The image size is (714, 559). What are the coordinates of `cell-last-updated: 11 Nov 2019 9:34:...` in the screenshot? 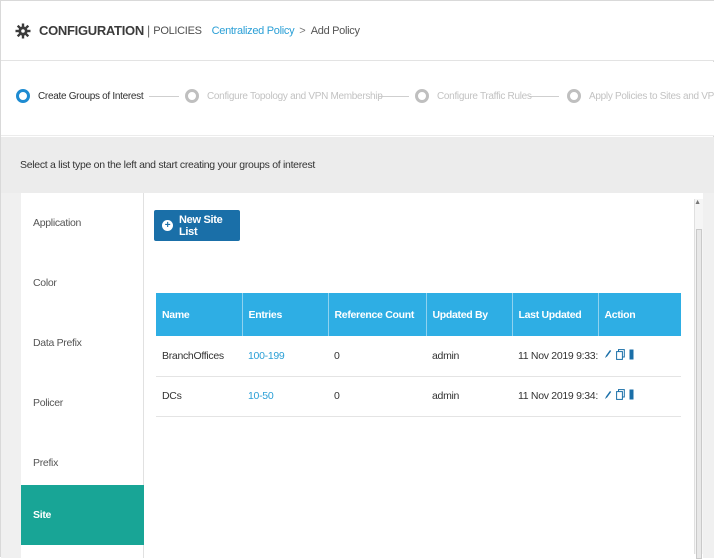 It's located at (555, 396).